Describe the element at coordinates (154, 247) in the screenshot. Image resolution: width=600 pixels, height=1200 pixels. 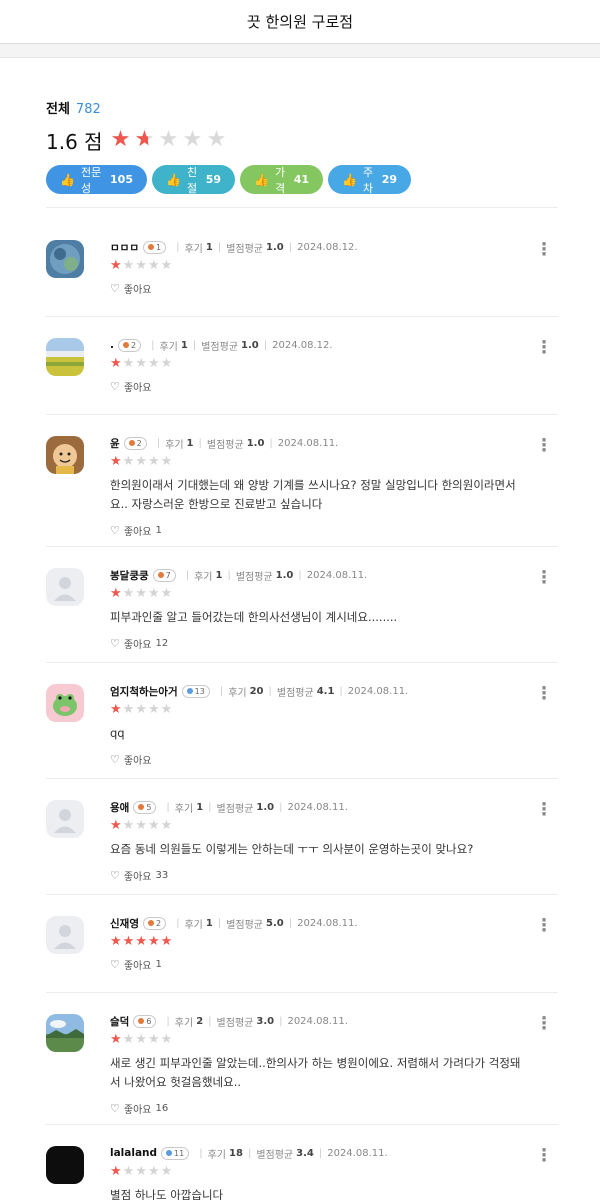
I see `level-badge: 1` at that location.